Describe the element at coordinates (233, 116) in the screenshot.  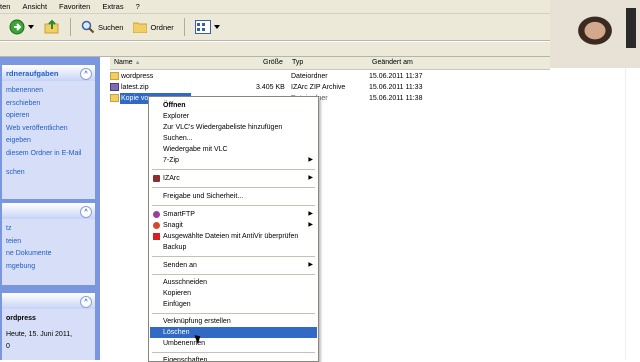
I see `menu-item-explorer: Explorer` at that location.